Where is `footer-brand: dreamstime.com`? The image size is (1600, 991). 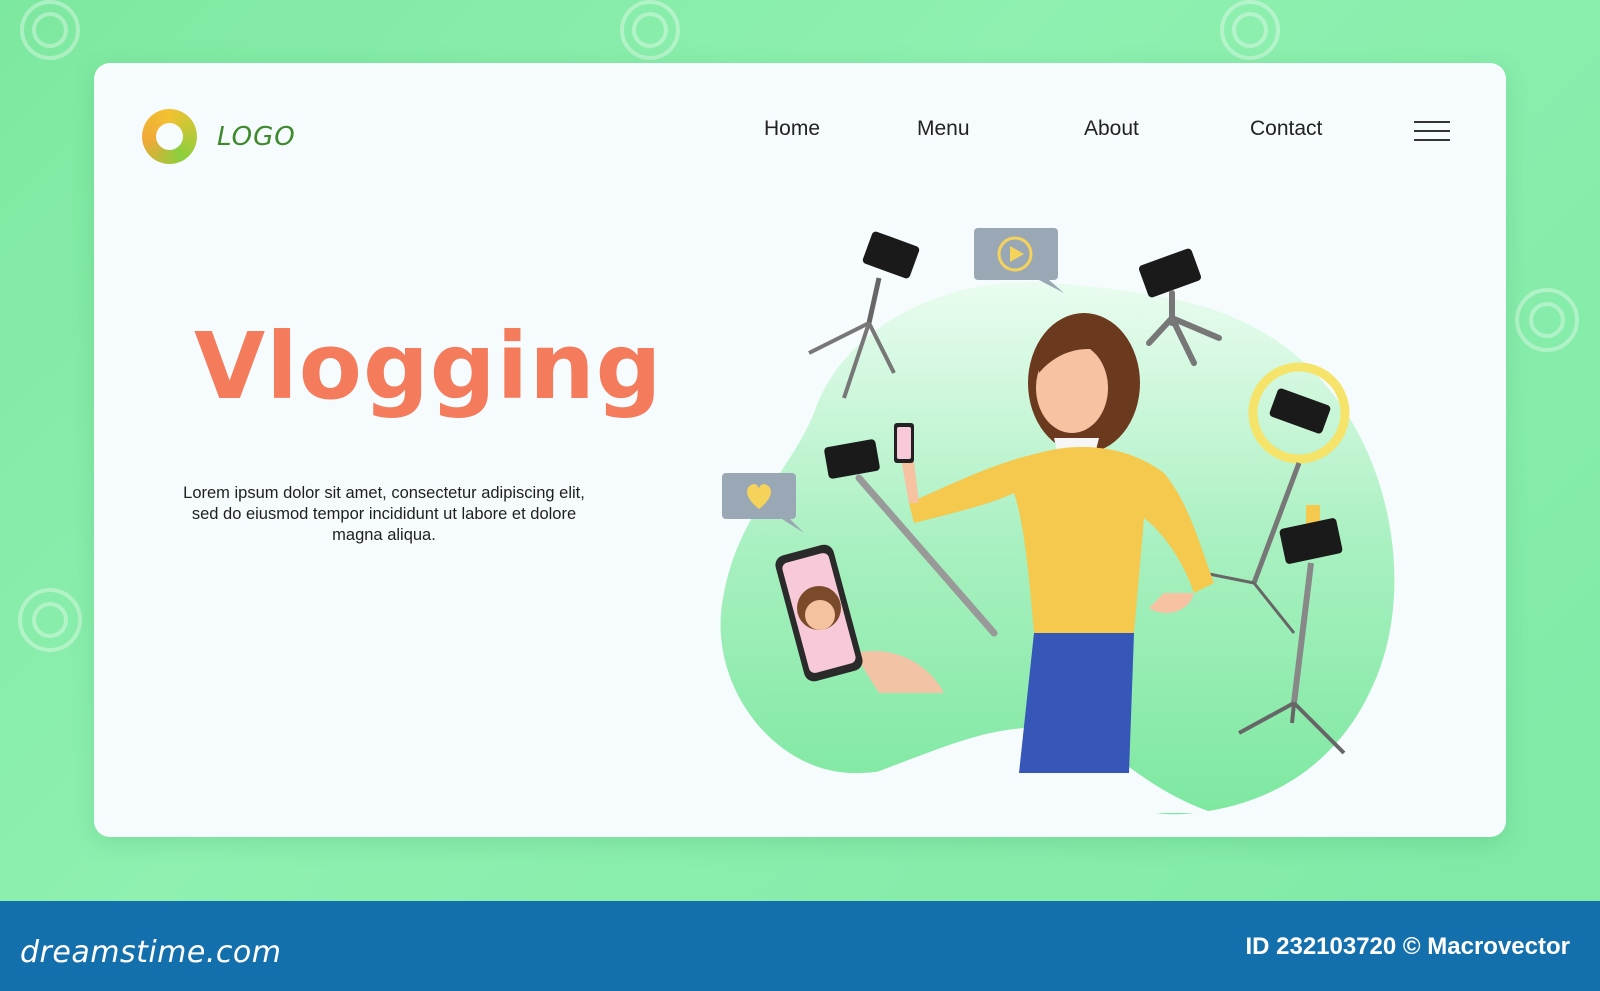 footer-brand: dreamstime.com is located at coordinates (150, 952).